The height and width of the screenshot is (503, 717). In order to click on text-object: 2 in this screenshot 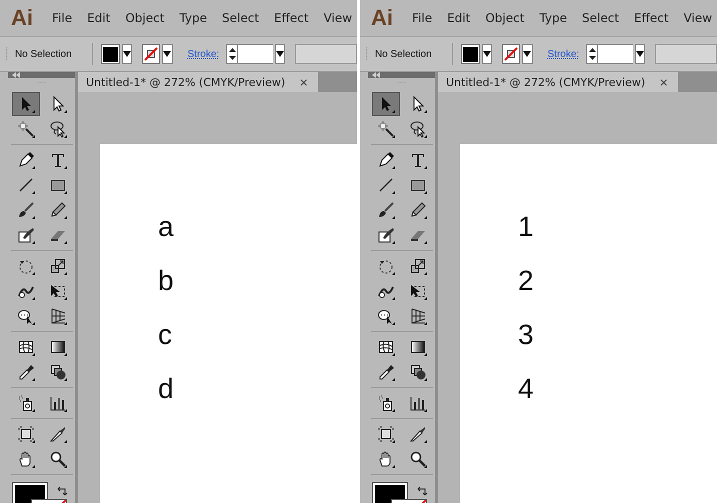, I will do `click(526, 281)`.